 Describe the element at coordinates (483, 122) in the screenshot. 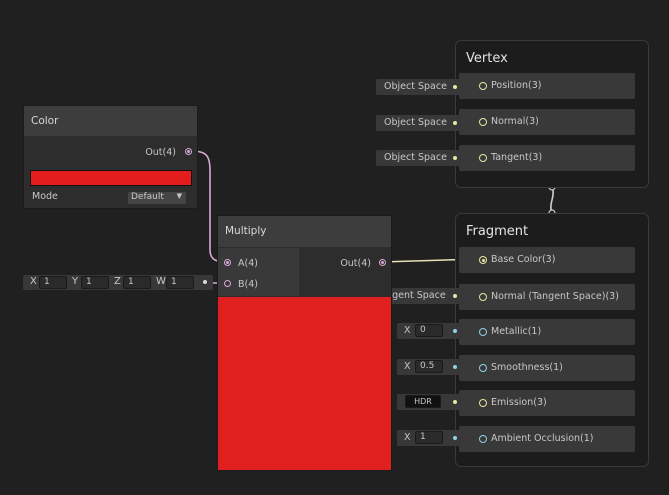

I see `normal-port` at that location.